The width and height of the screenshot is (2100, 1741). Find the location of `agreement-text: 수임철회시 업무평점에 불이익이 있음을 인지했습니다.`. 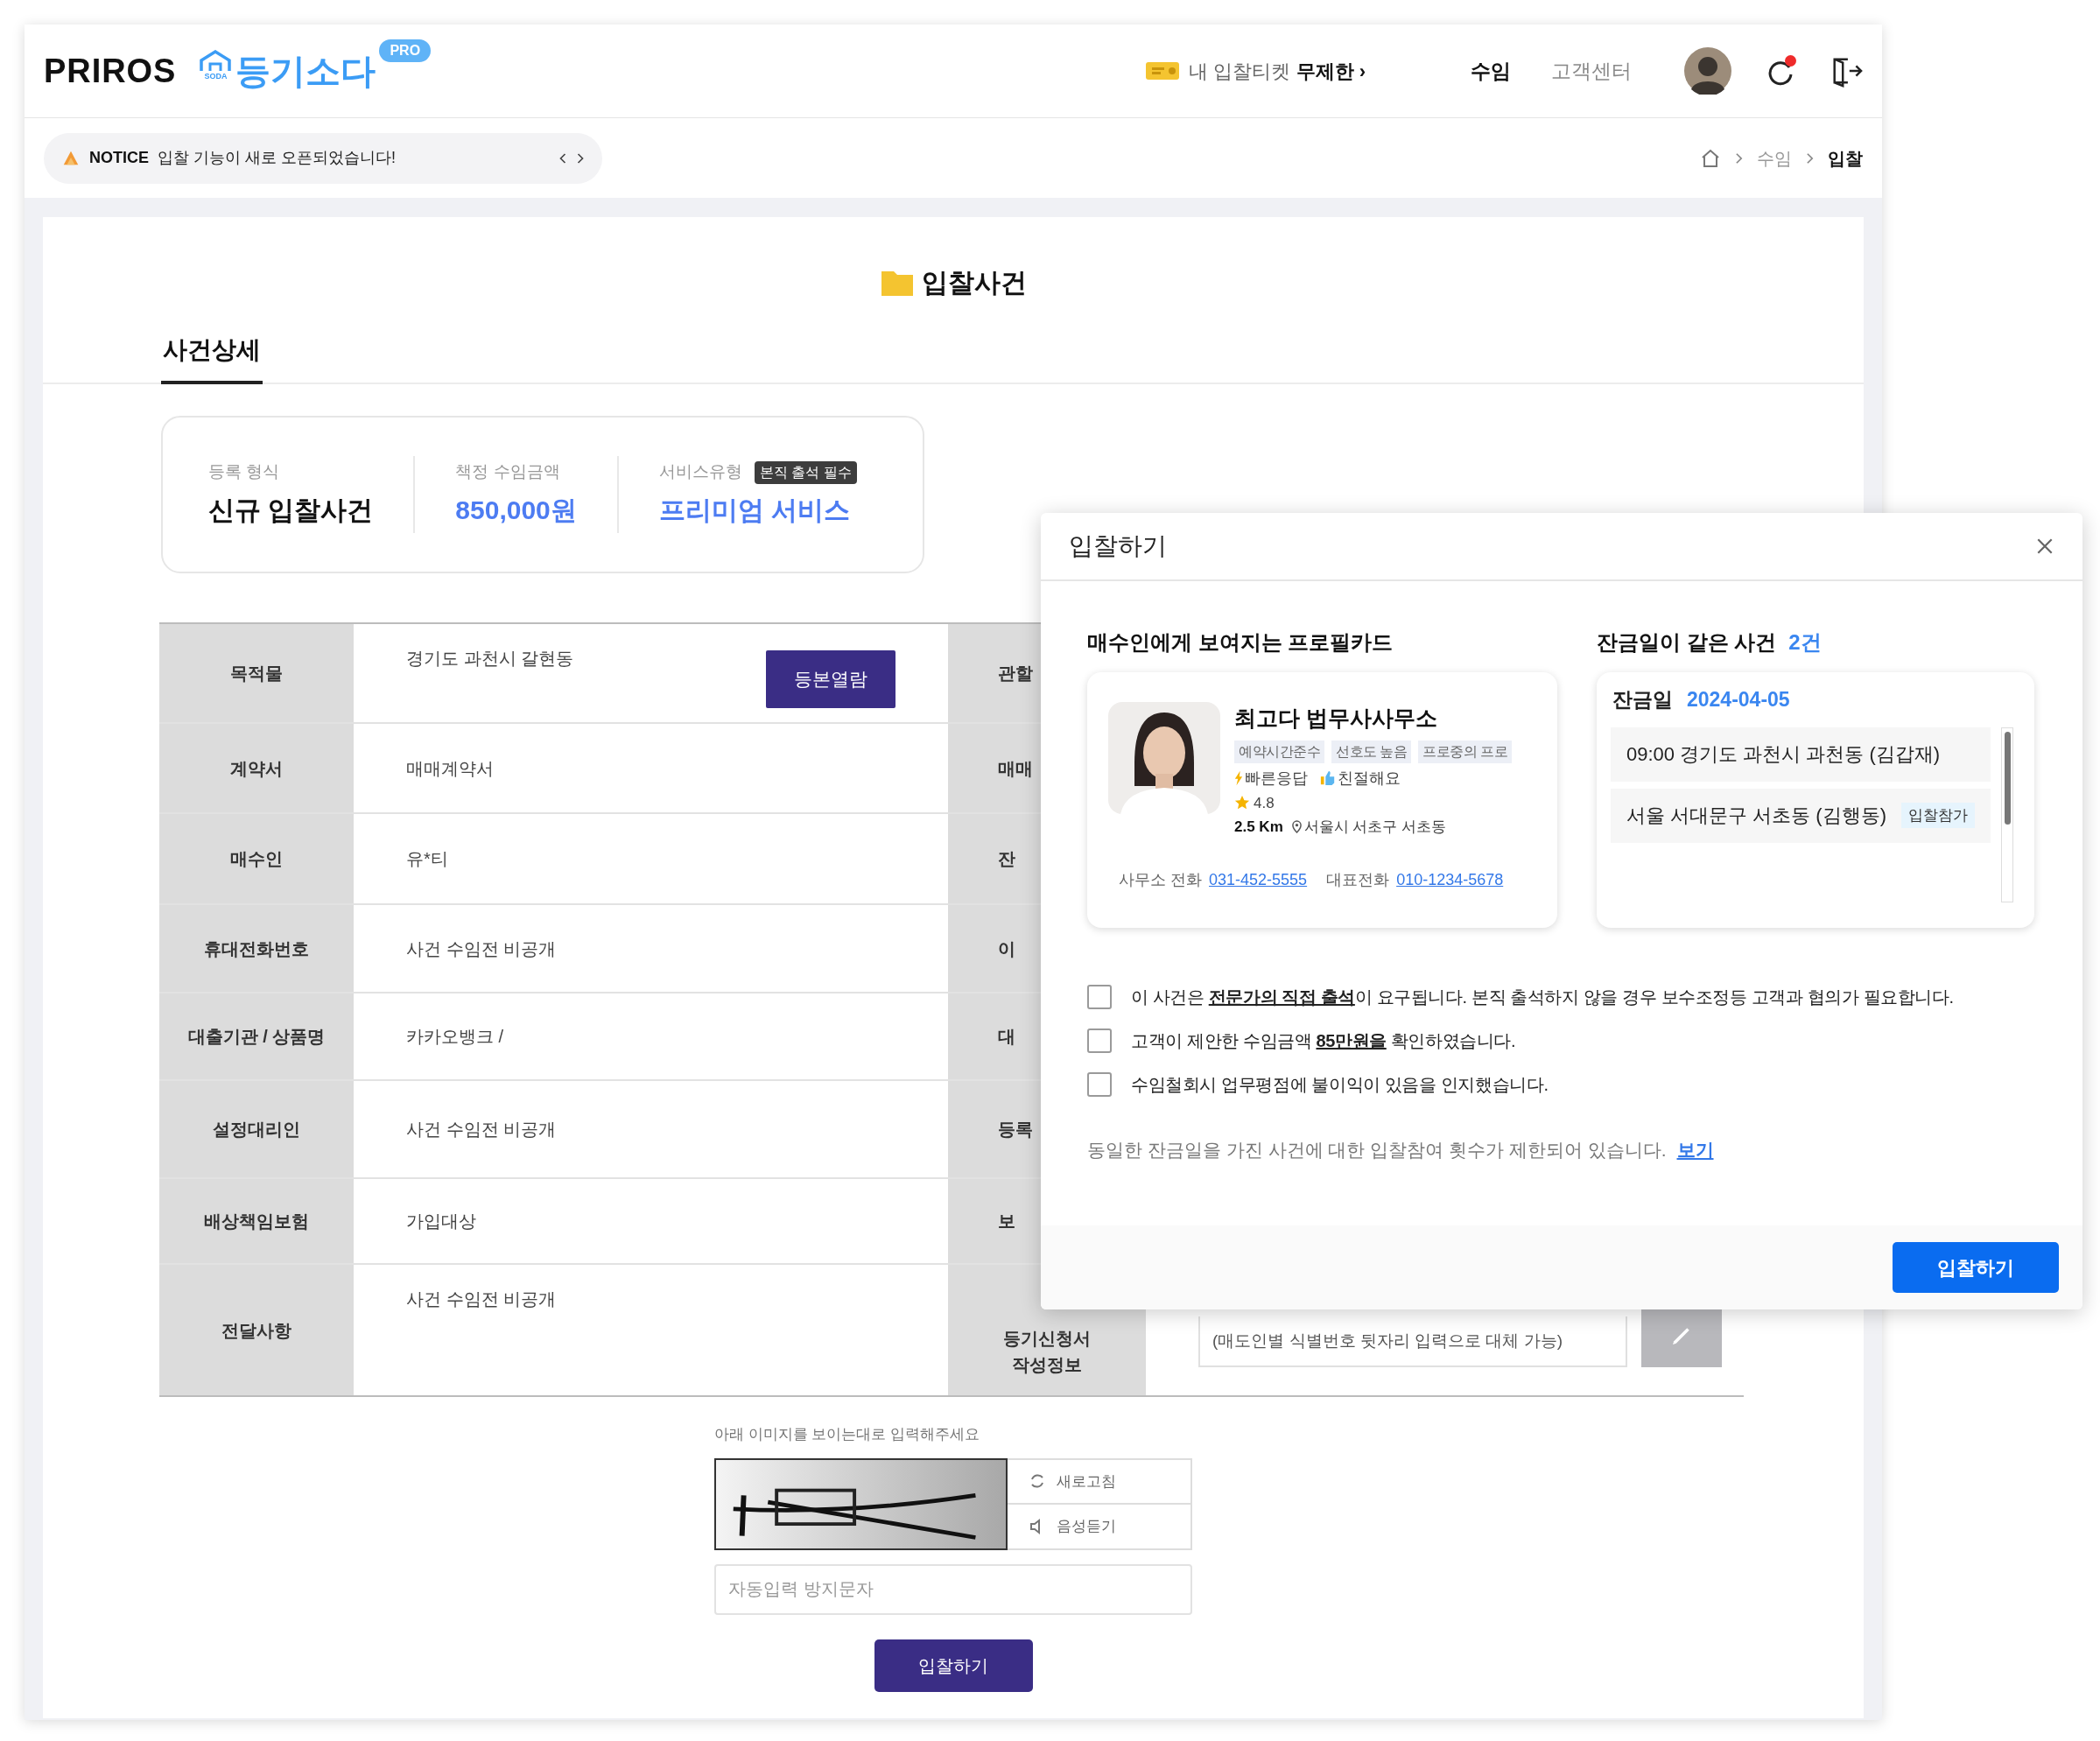

agreement-text: 수임철회시 업무평점에 불이익이 있음을 인지했습니다. is located at coordinates (1340, 1085).